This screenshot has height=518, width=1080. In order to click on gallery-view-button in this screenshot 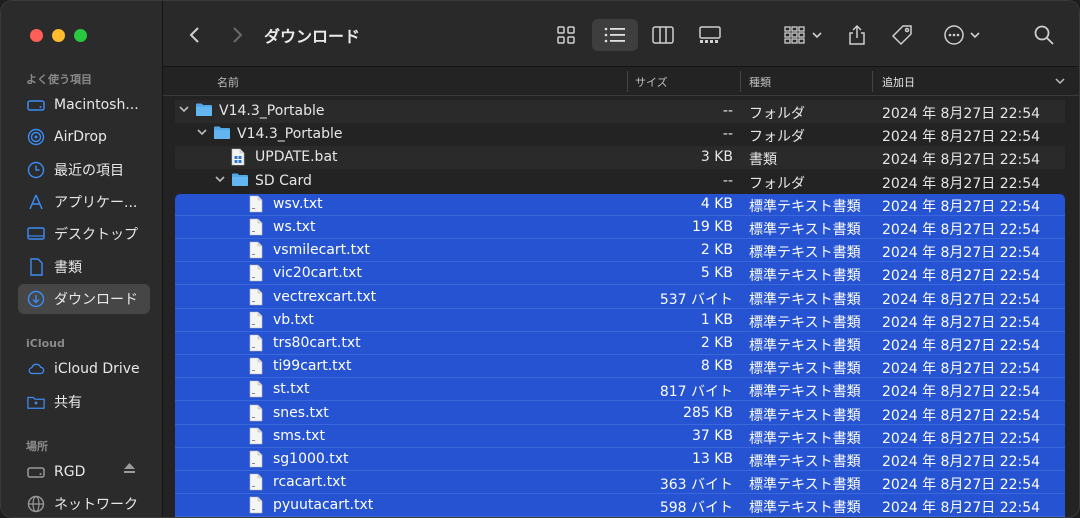, I will do `click(710, 35)`.